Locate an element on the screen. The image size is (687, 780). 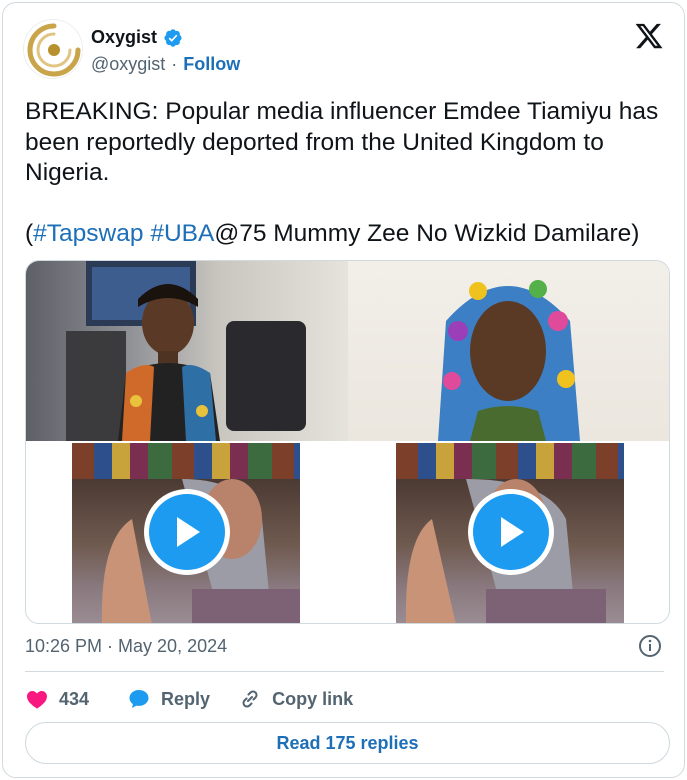
like-count: 434 is located at coordinates (74, 698).